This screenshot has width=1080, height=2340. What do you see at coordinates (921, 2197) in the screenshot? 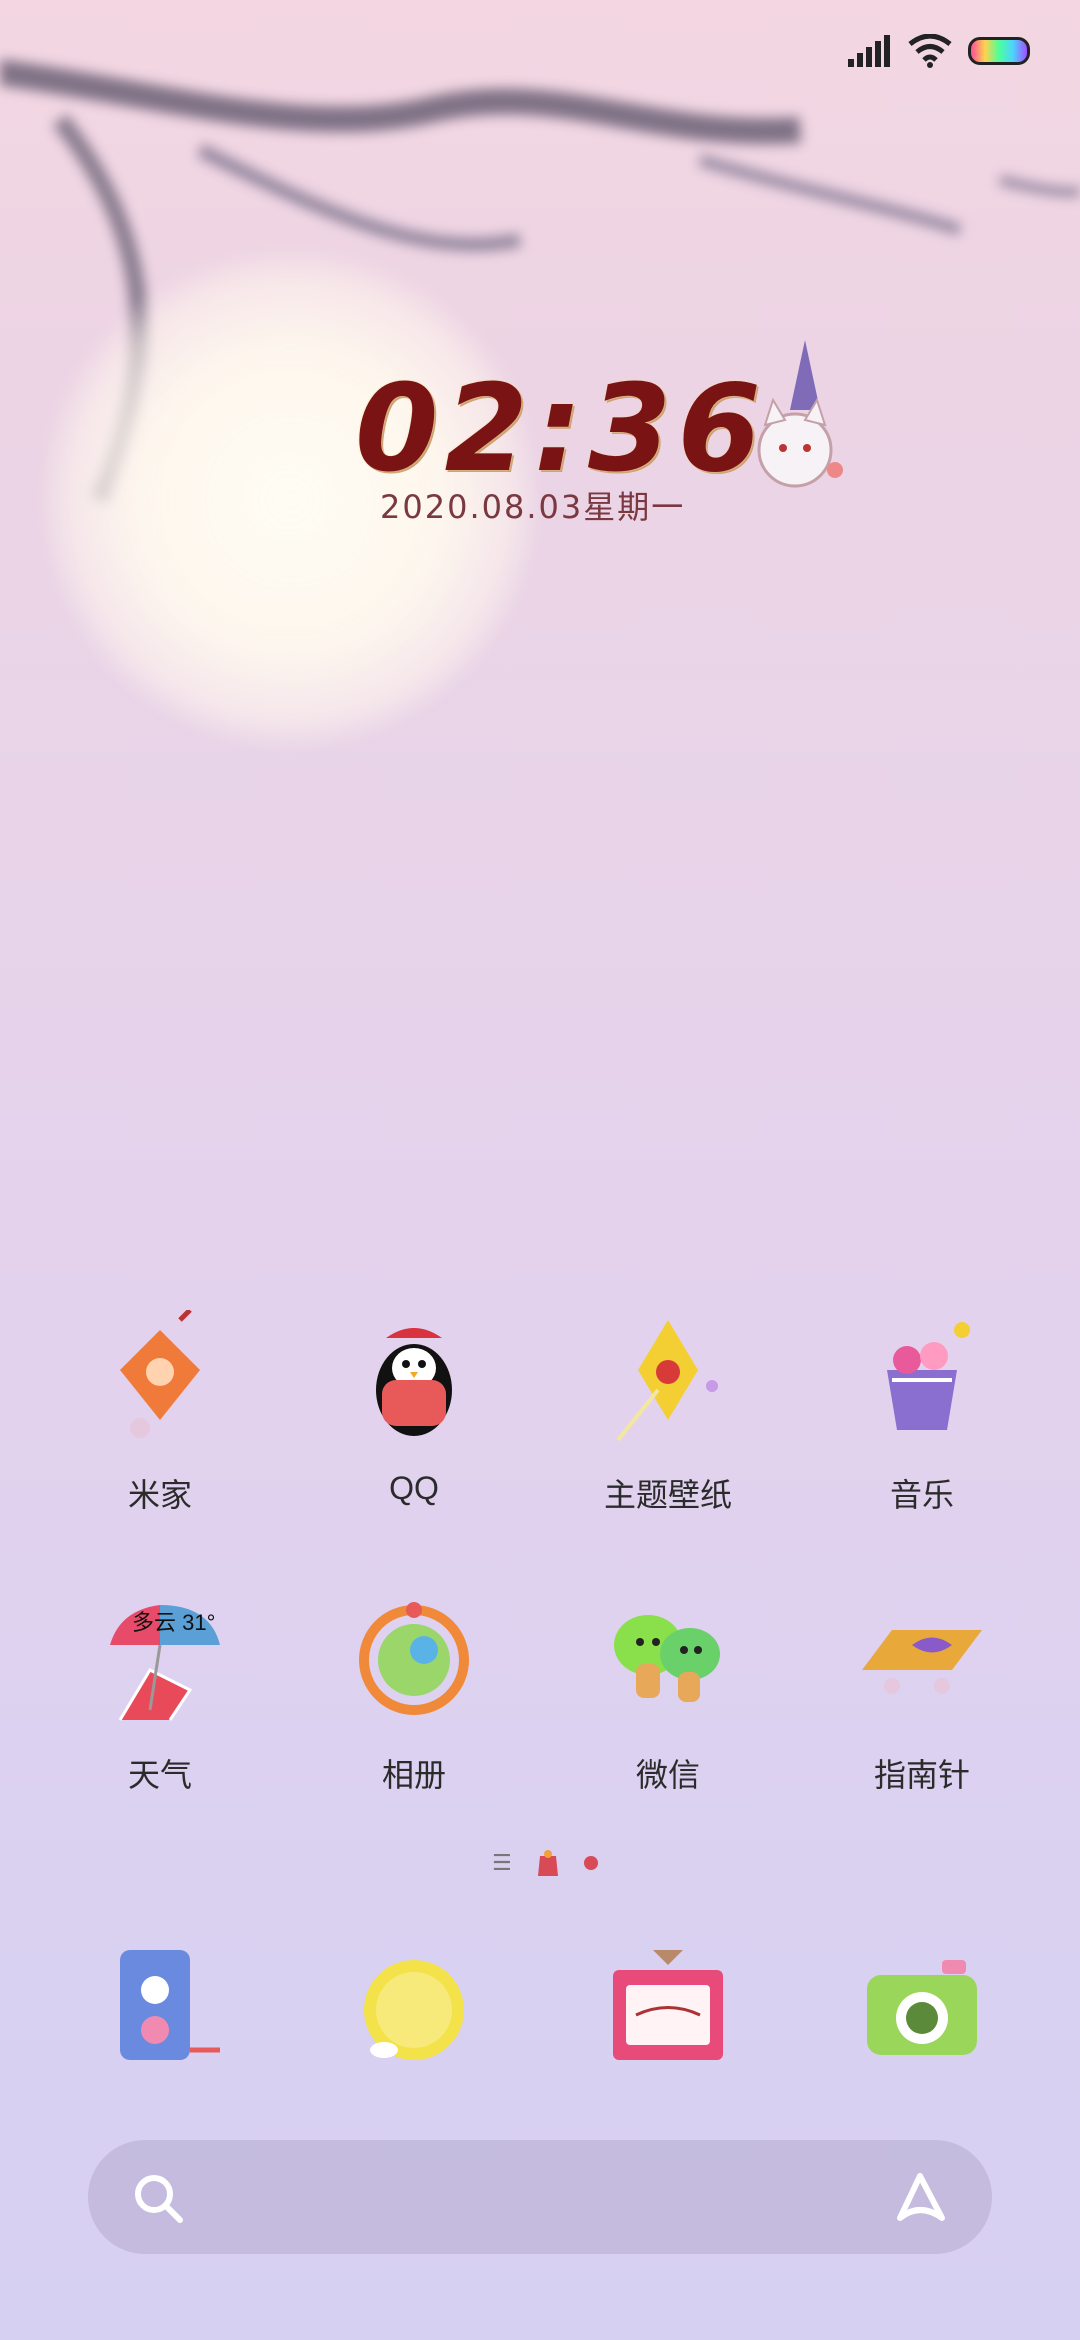
I see `assistant-icon` at bounding box center [921, 2197].